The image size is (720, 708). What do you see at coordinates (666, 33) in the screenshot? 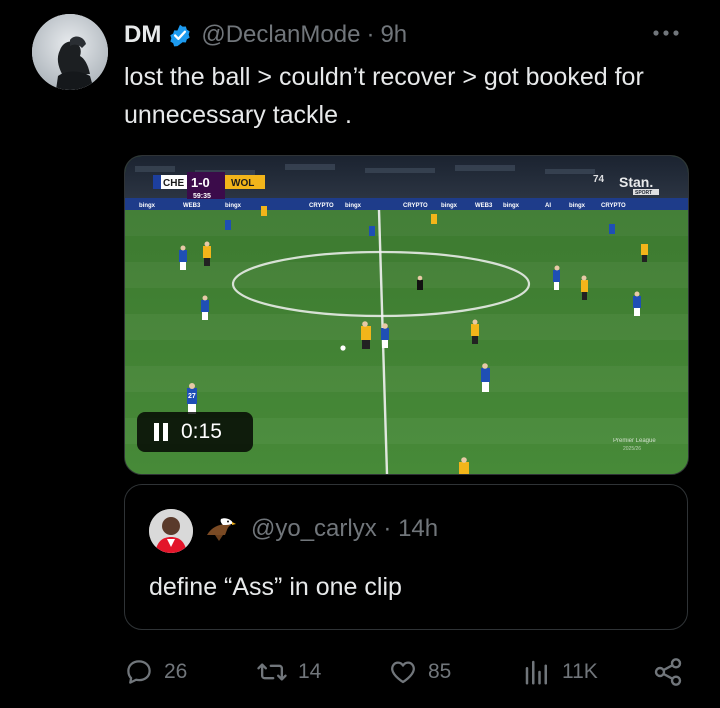
I see `more-icon` at bounding box center [666, 33].